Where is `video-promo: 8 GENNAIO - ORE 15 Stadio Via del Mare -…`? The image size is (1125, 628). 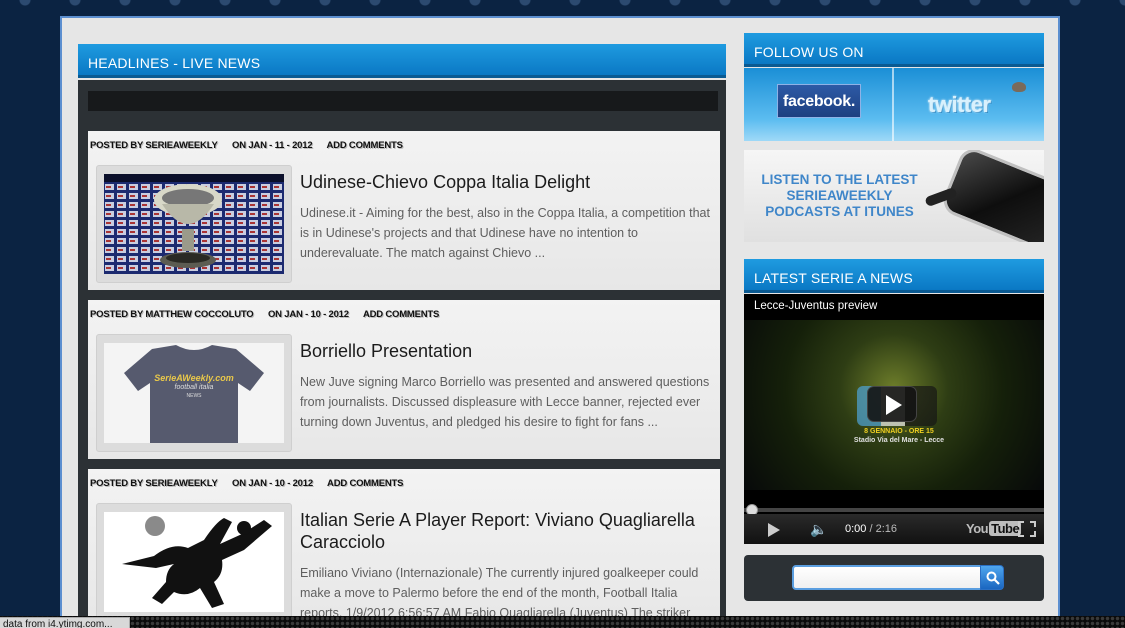 video-promo: 8 GENNAIO - ORE 15 Stadio Via del Mare -… is located at coordinates (899, 436).